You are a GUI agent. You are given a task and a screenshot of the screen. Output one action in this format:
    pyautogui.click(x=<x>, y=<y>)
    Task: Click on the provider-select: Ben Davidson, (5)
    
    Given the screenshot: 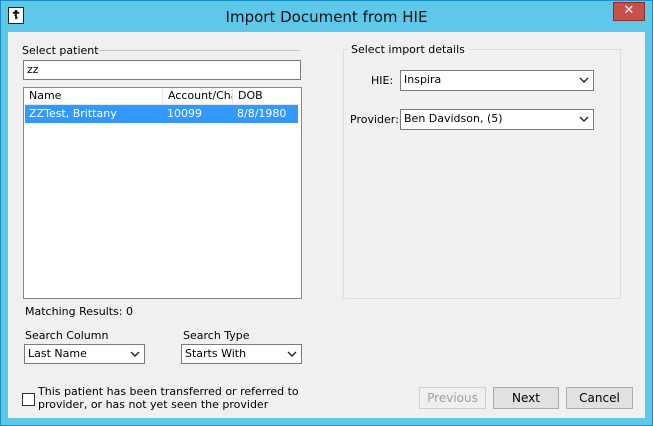 What is the action you would take?
    pyautogui.click(x=497, y=119)
    